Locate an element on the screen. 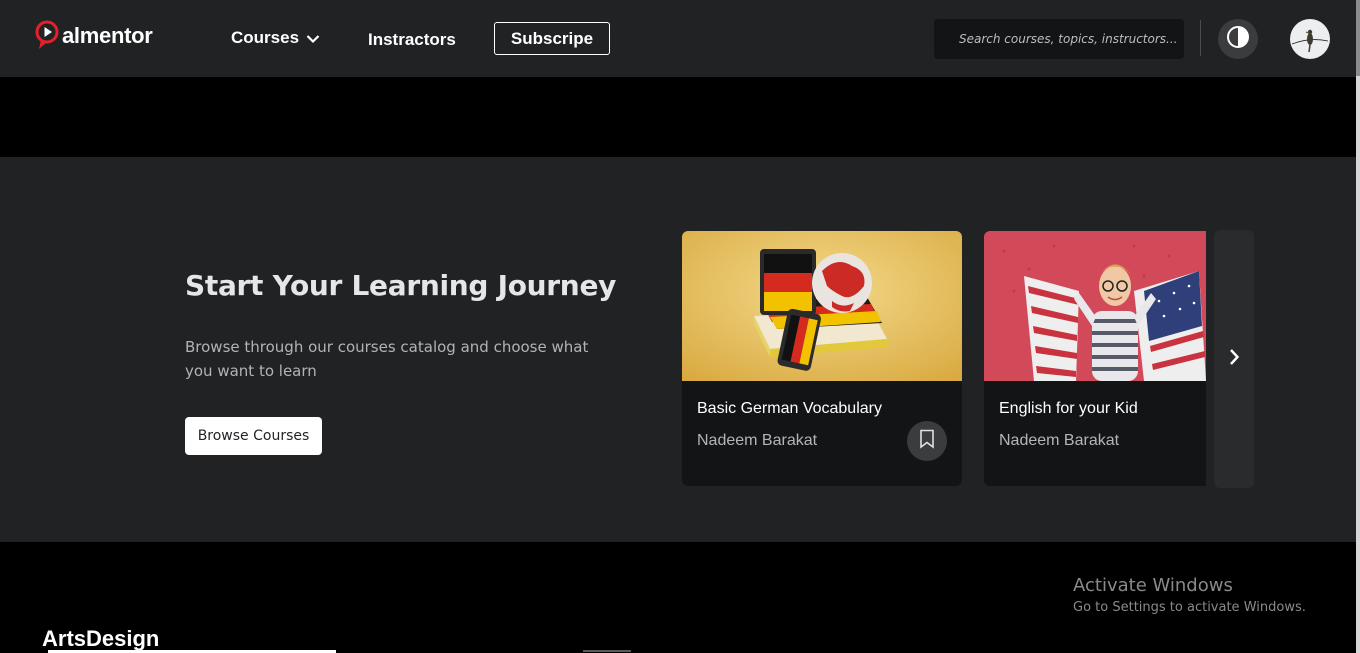 This screenshot has width=1360, height=653. logo-text: almentor is located at coordinates (107, 35).